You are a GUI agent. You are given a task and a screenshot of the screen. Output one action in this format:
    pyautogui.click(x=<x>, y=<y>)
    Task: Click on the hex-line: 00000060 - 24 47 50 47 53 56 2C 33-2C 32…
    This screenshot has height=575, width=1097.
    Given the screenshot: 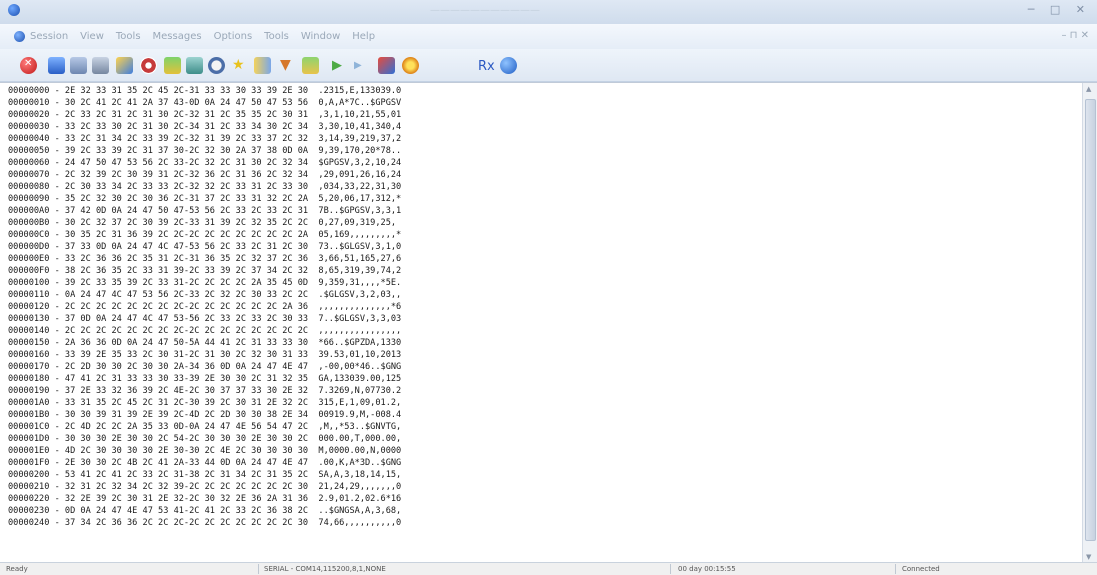 What is the action you would take?
    pyautogui.click(x=205, y=163)
    